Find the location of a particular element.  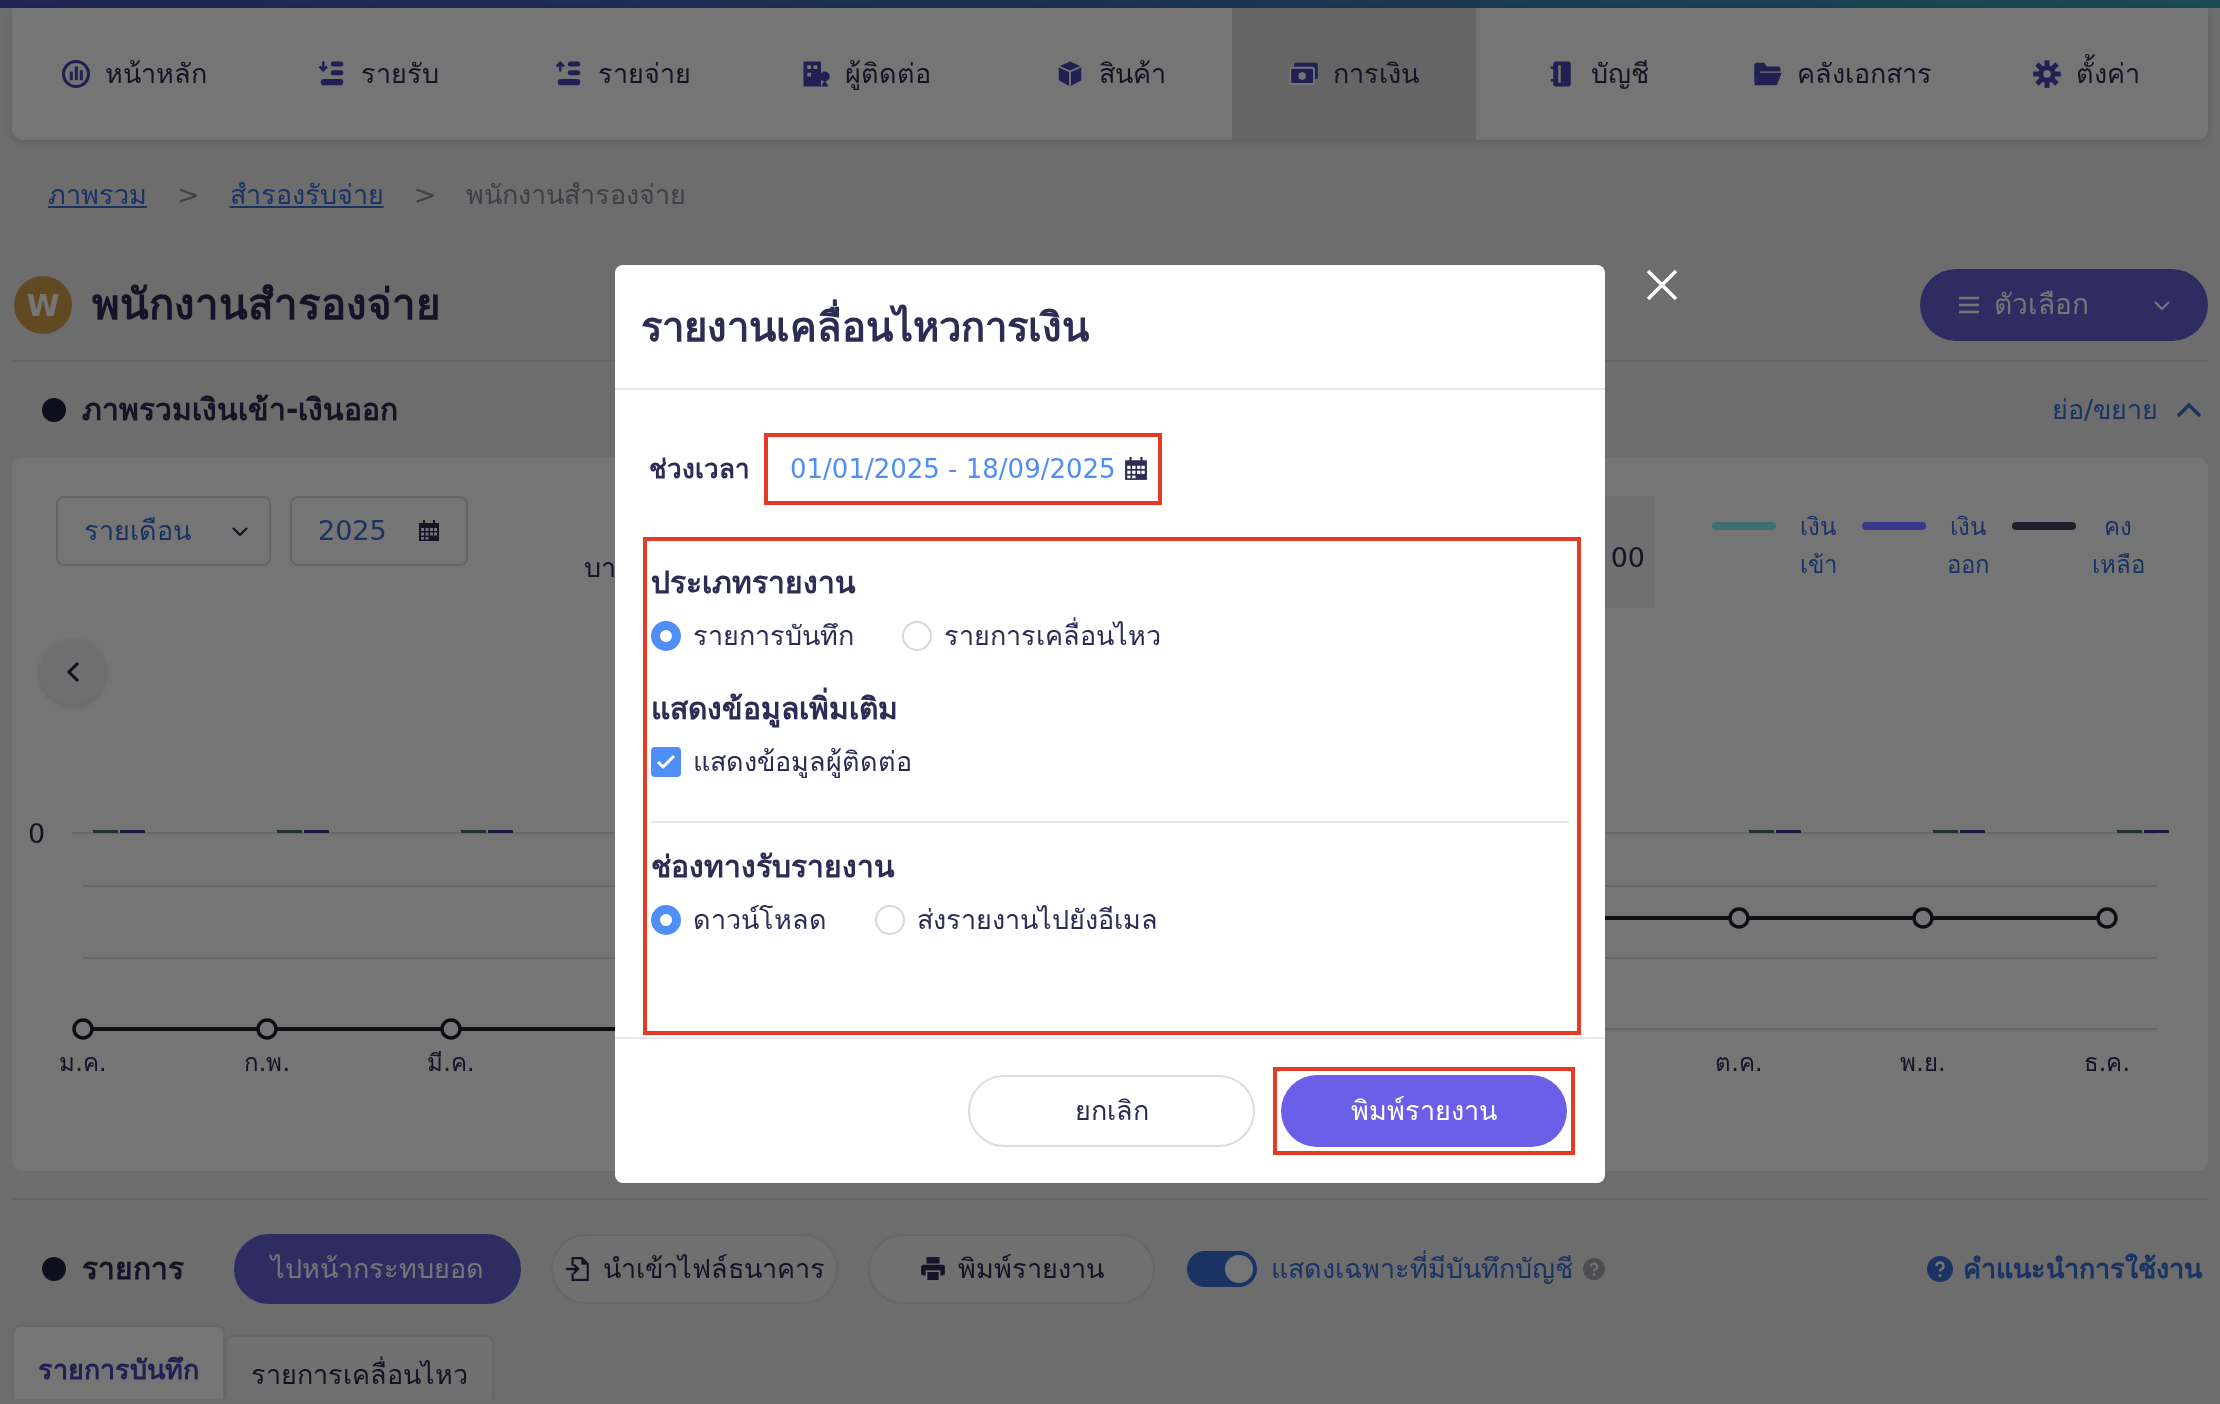

year-field: 2025 is located at coordinates (379, 531).